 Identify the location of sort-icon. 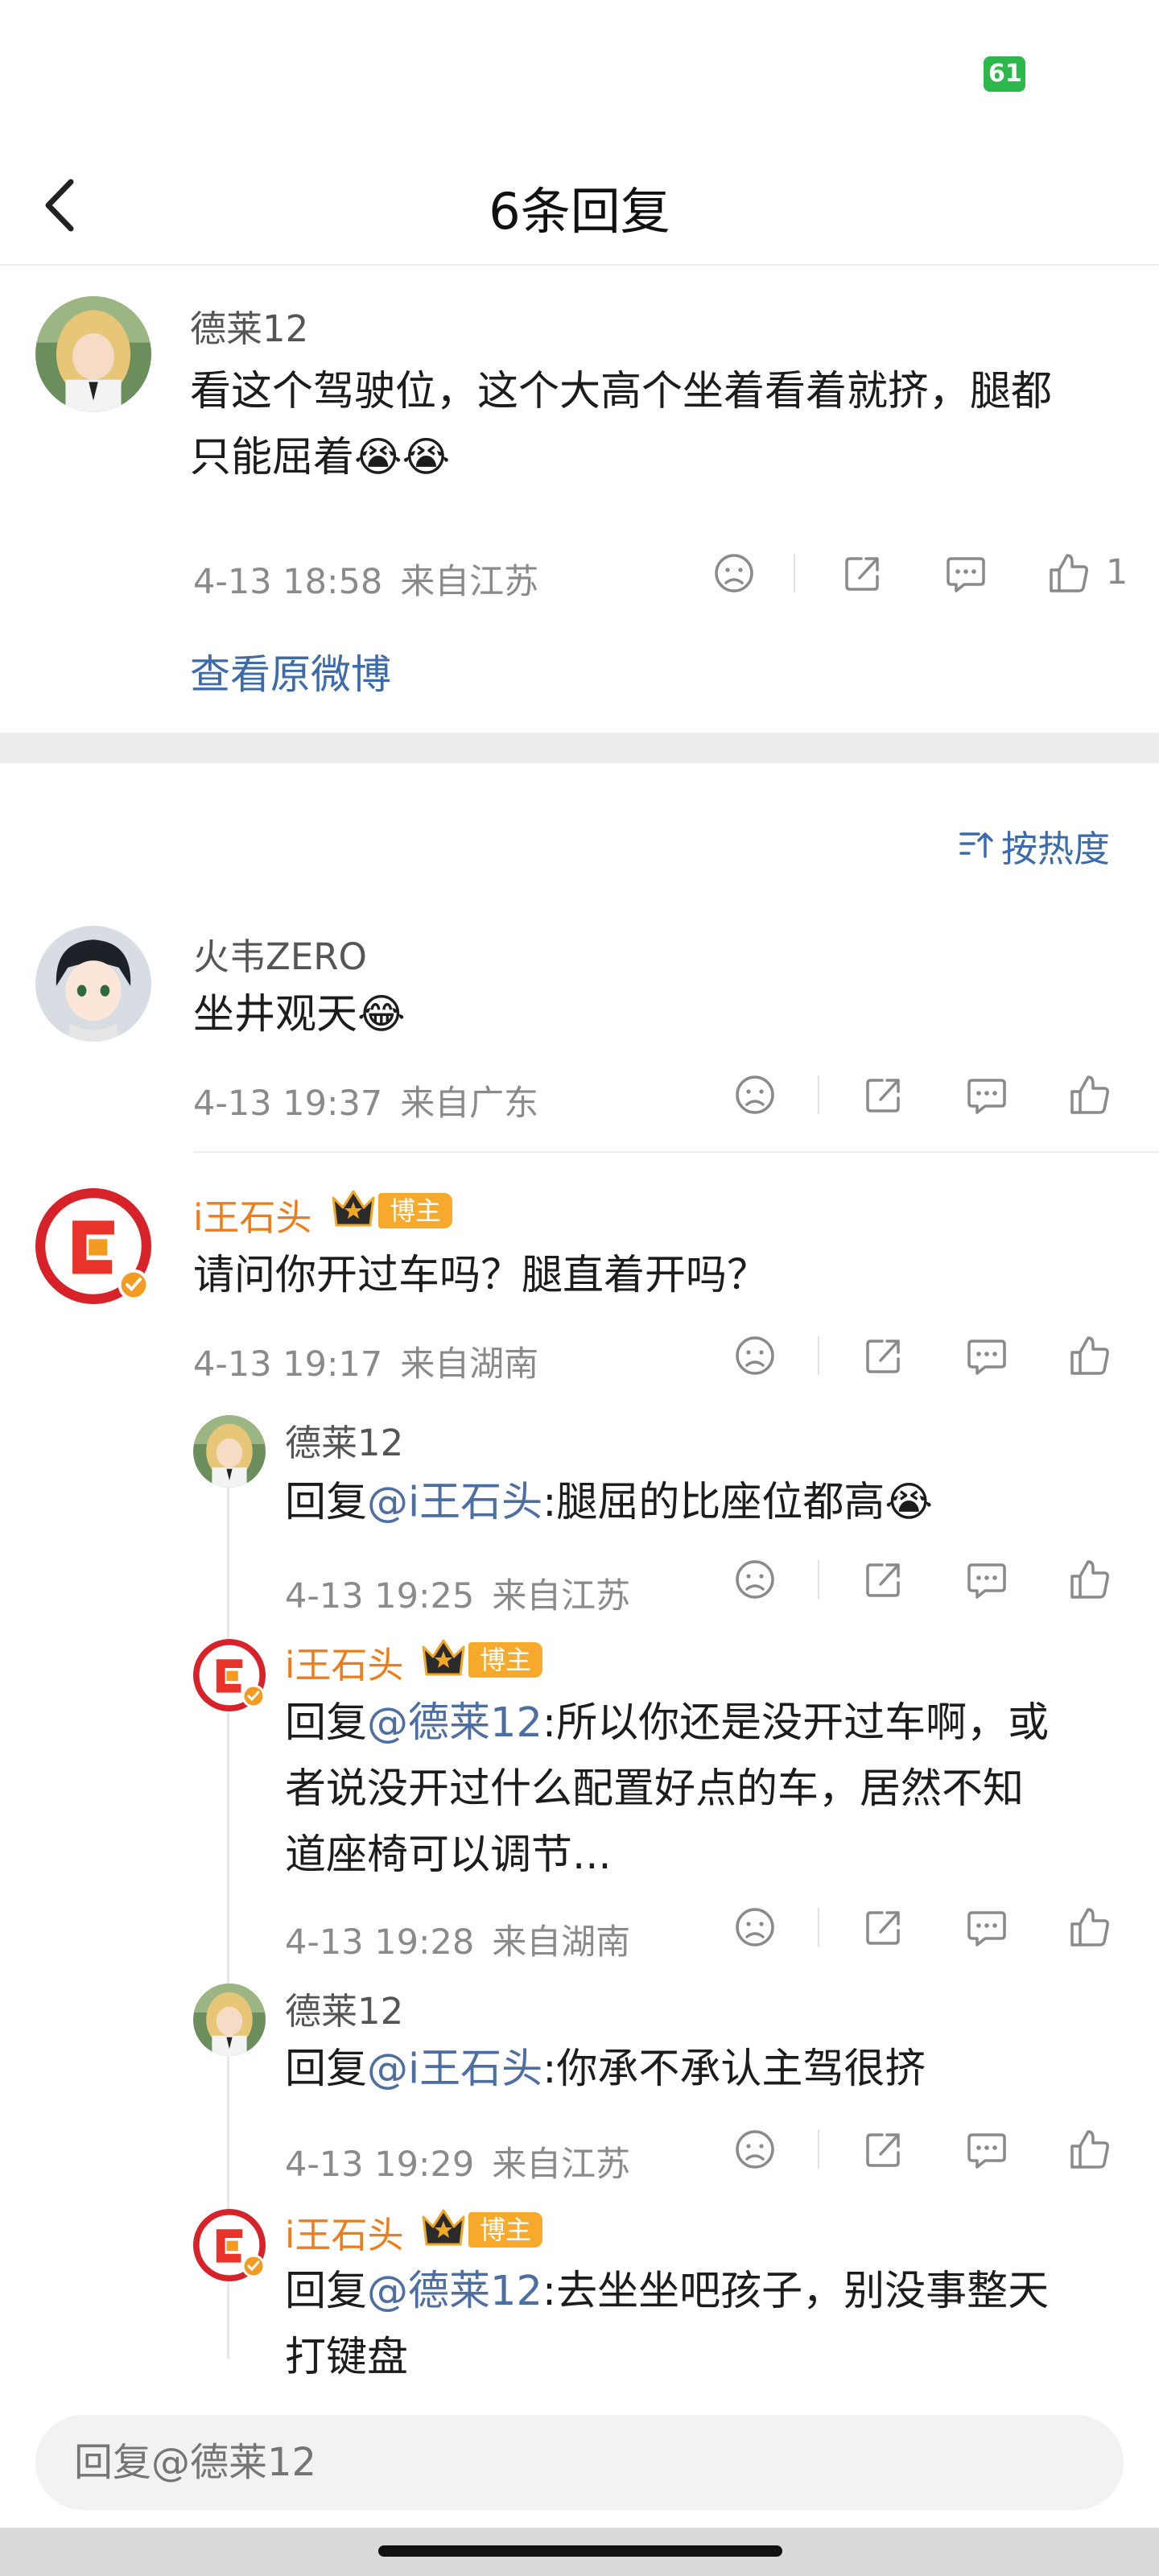
(976, 849).